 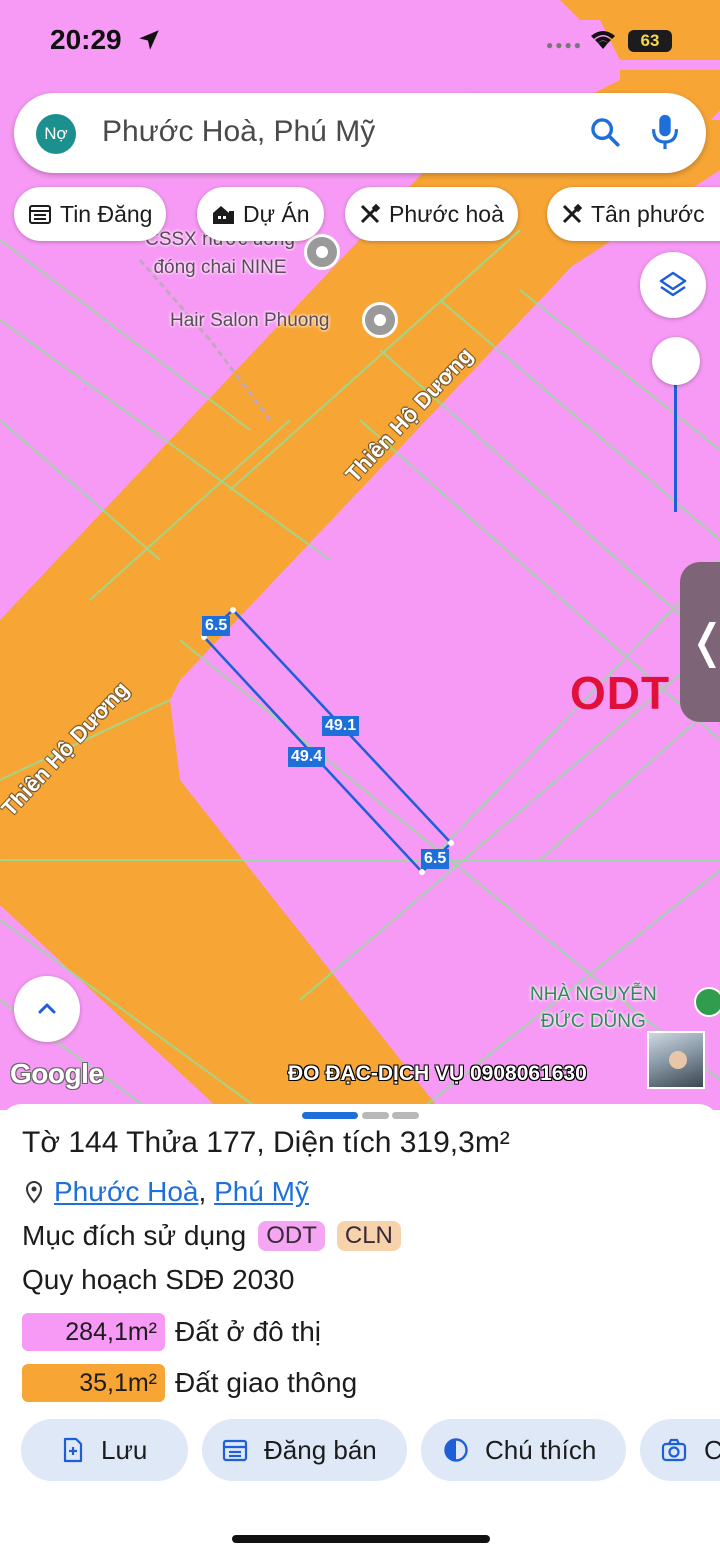 What do you see at coordinates (73, 1450) in the screenshot?
I see `add-file-icon` at bounding box center [73, 1450].